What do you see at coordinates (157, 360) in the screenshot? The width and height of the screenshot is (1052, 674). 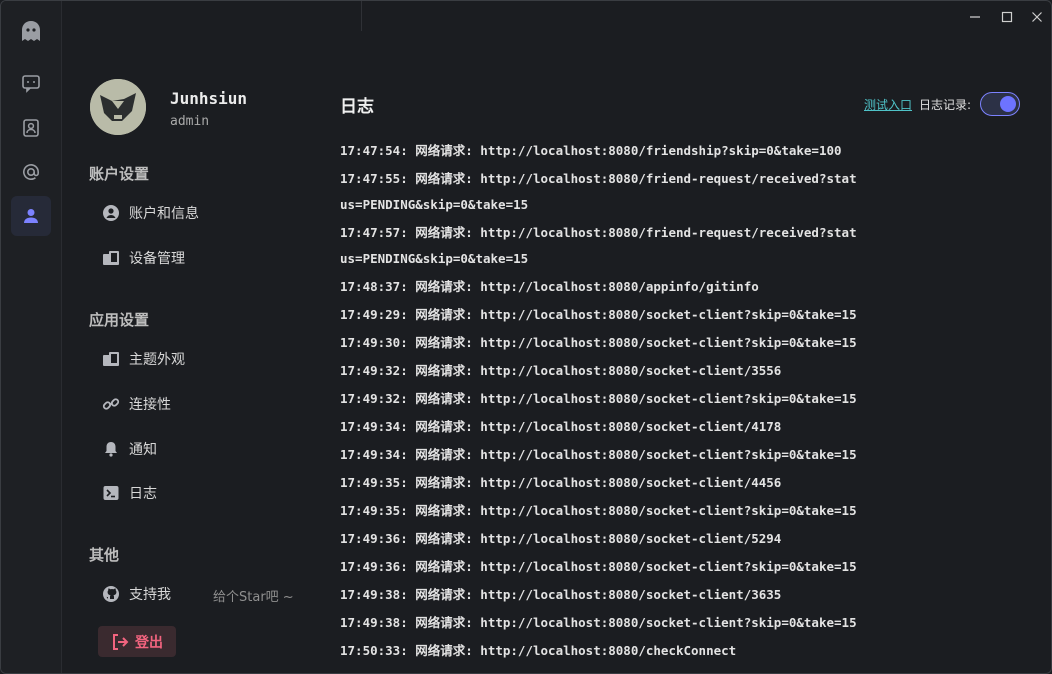 I see `menu-item-label: 主题外观` at bounding box center [157, 360].